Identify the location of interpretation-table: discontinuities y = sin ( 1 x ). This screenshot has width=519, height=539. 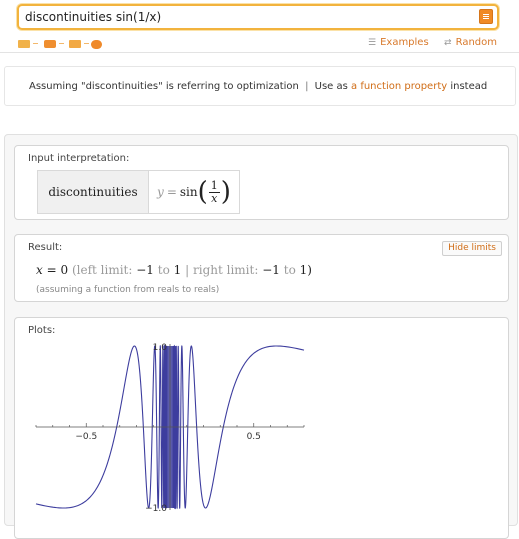
(138, 192).